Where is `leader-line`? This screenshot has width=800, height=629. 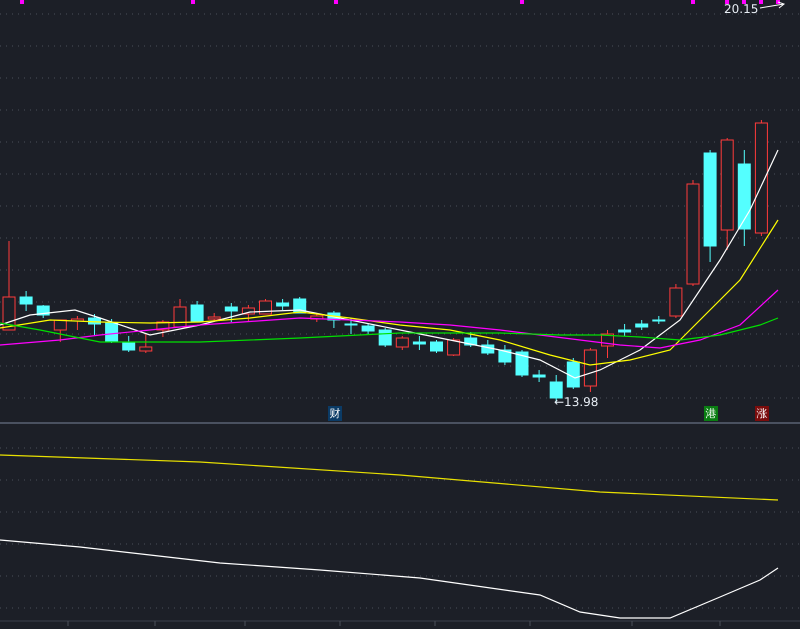 leader-line is located at coordinates (773, 5).